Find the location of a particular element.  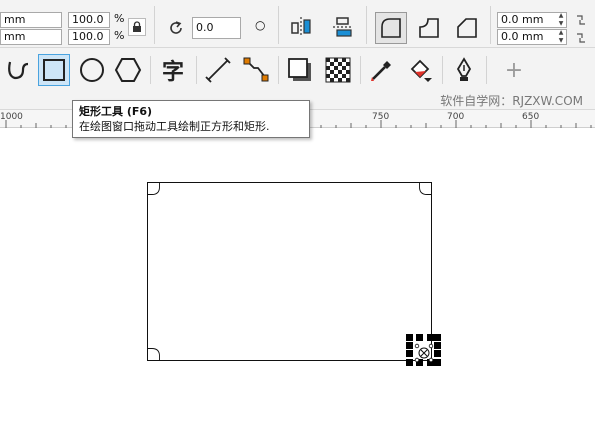

bezier-tool-button is located at coordinates (18, 70).